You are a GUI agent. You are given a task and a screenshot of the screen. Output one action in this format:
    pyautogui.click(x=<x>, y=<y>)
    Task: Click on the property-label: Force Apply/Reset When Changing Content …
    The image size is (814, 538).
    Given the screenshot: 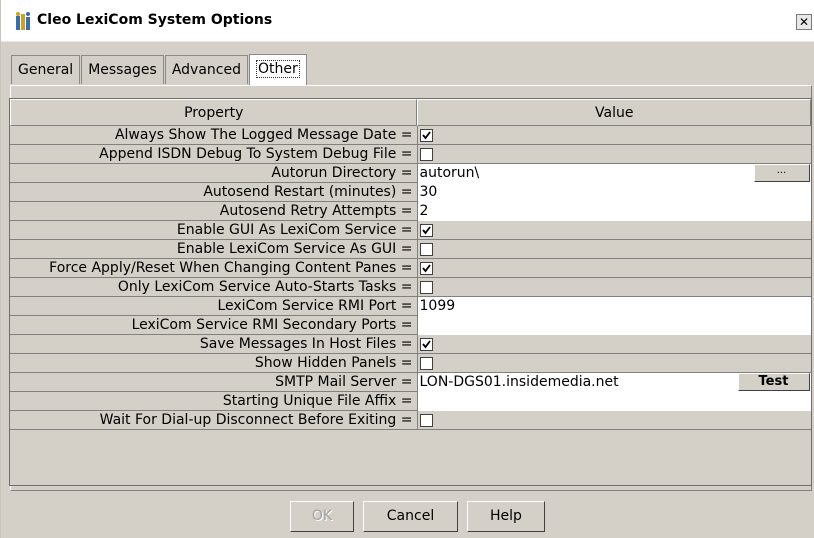 What is the action you would take?
    pyautogui.click(x=214, y=268)
    